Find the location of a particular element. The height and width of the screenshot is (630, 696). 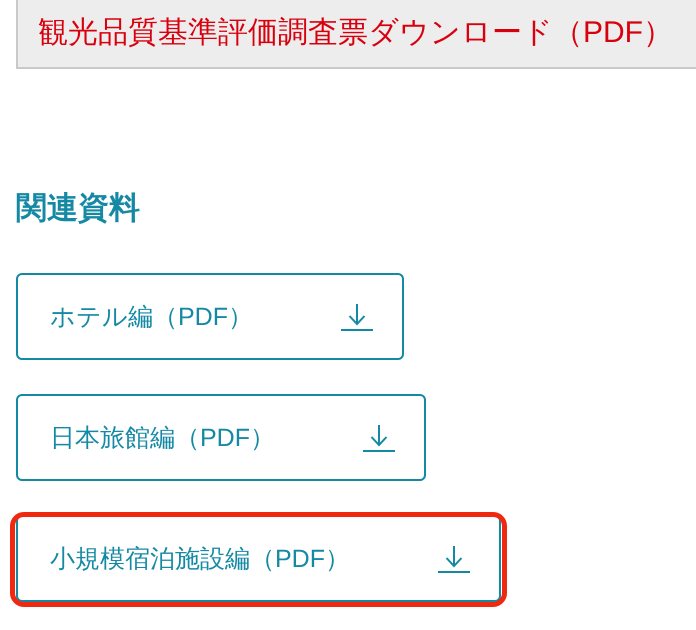

download-link: ホテル編（PDF） is located at coordinates (210, 316).